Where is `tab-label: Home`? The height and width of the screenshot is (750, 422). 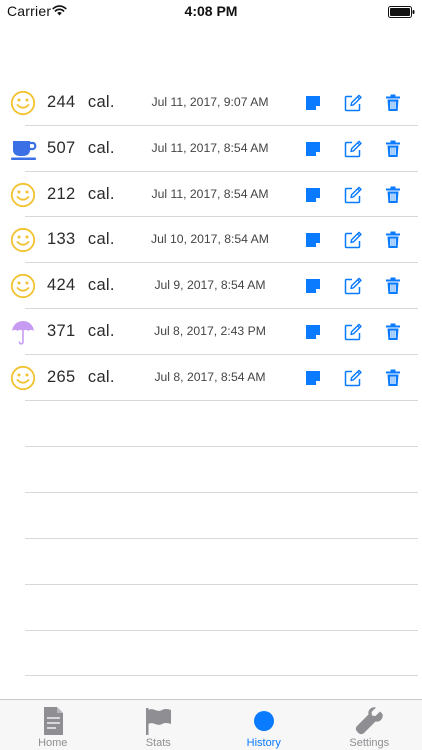
tab-label: Home is located at coordinates (53, 743).